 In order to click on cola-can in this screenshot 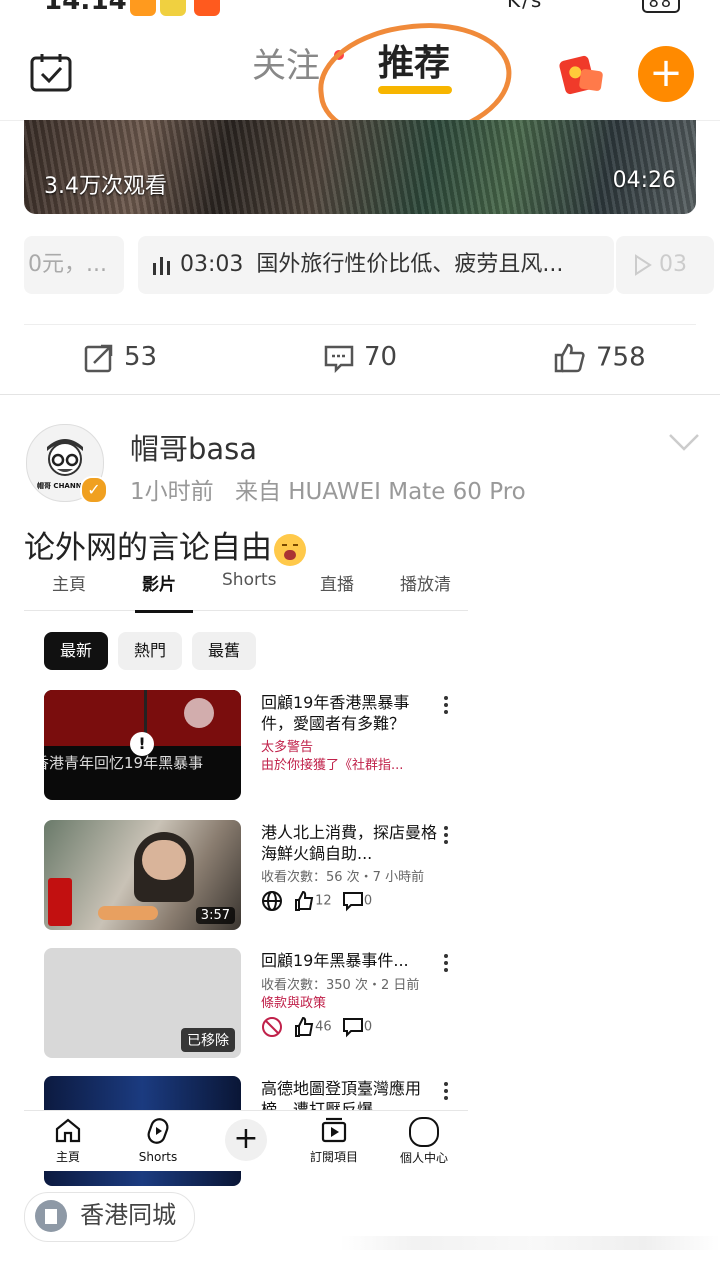, I will do `click(60, 902)`.